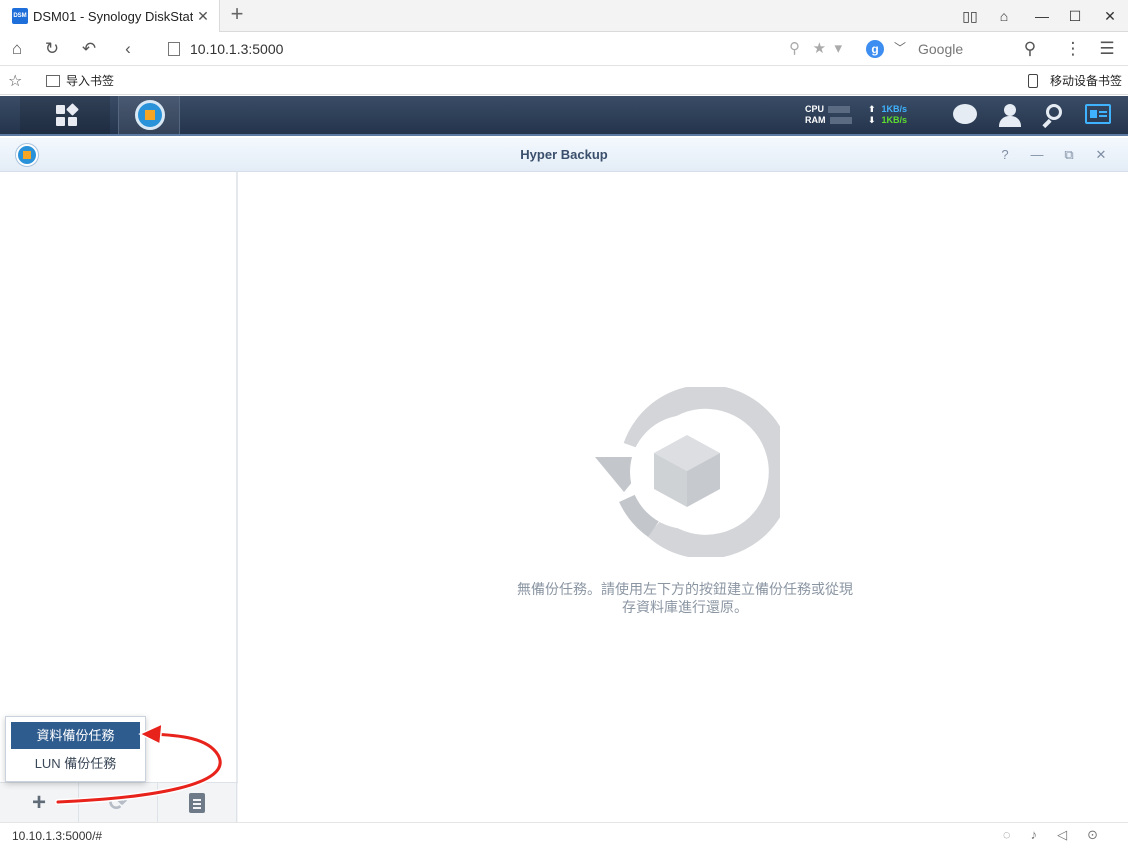  I want to click on dsm-search-icon, so click(1055, 116).